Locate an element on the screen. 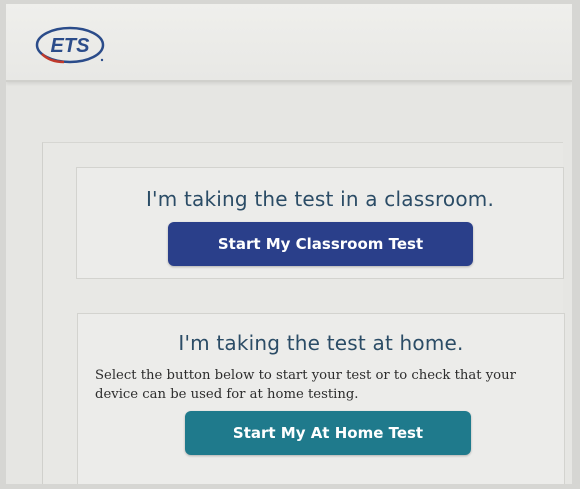  classroom-heading: I'm taking the test in a classroom. is located at coordinates (320, 199).